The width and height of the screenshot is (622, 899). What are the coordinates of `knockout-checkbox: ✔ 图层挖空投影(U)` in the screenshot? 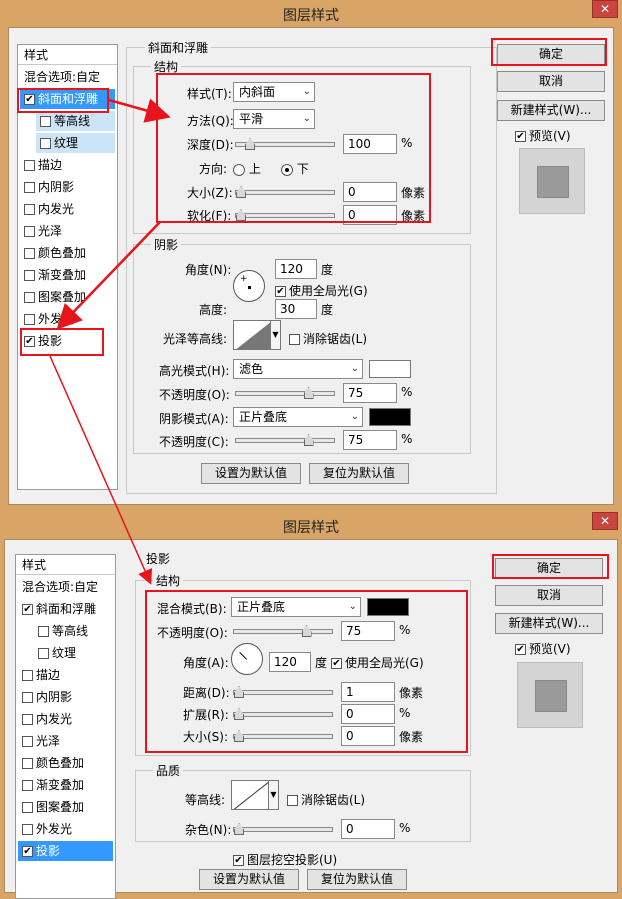 It's located at (285, 859).